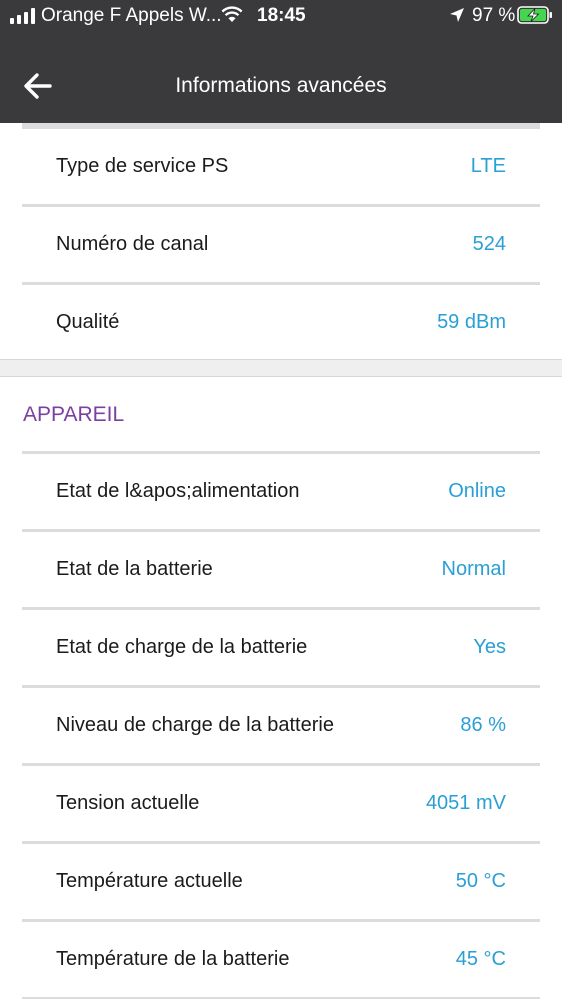  I want to click on row-battery-charging: Etat de charge de la batterie Yes, so click(281, 649).